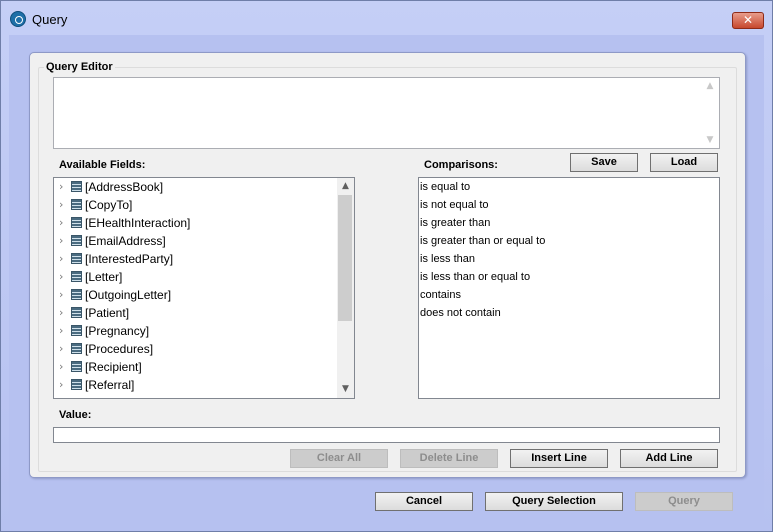 Image resolution: width=773 pixels, height=532 pixels. What do you see at coordinates (196, 277) in the screenshot?
I see `tree-item: › [Letter]` at bounding box center [196, 277].